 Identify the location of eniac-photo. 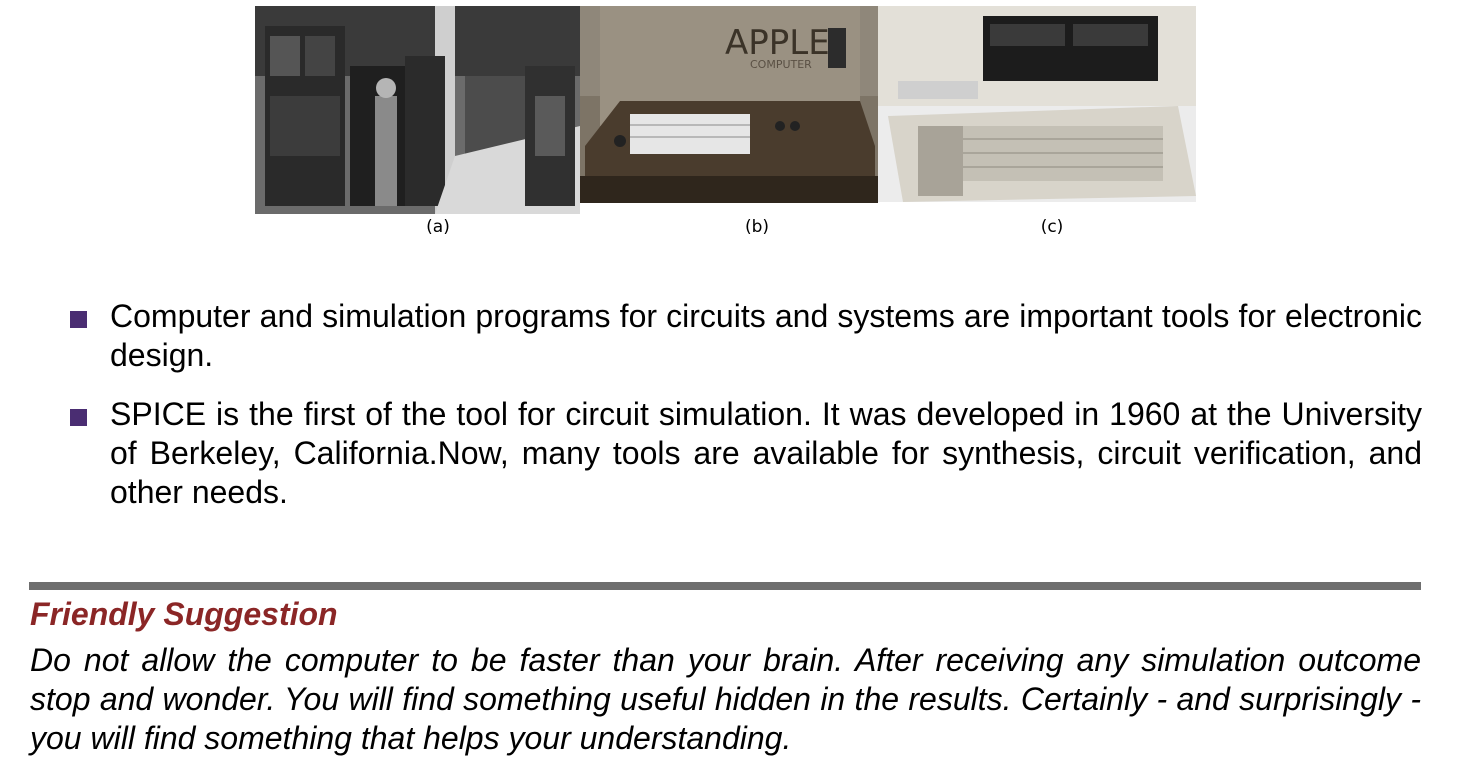
(417, 110).